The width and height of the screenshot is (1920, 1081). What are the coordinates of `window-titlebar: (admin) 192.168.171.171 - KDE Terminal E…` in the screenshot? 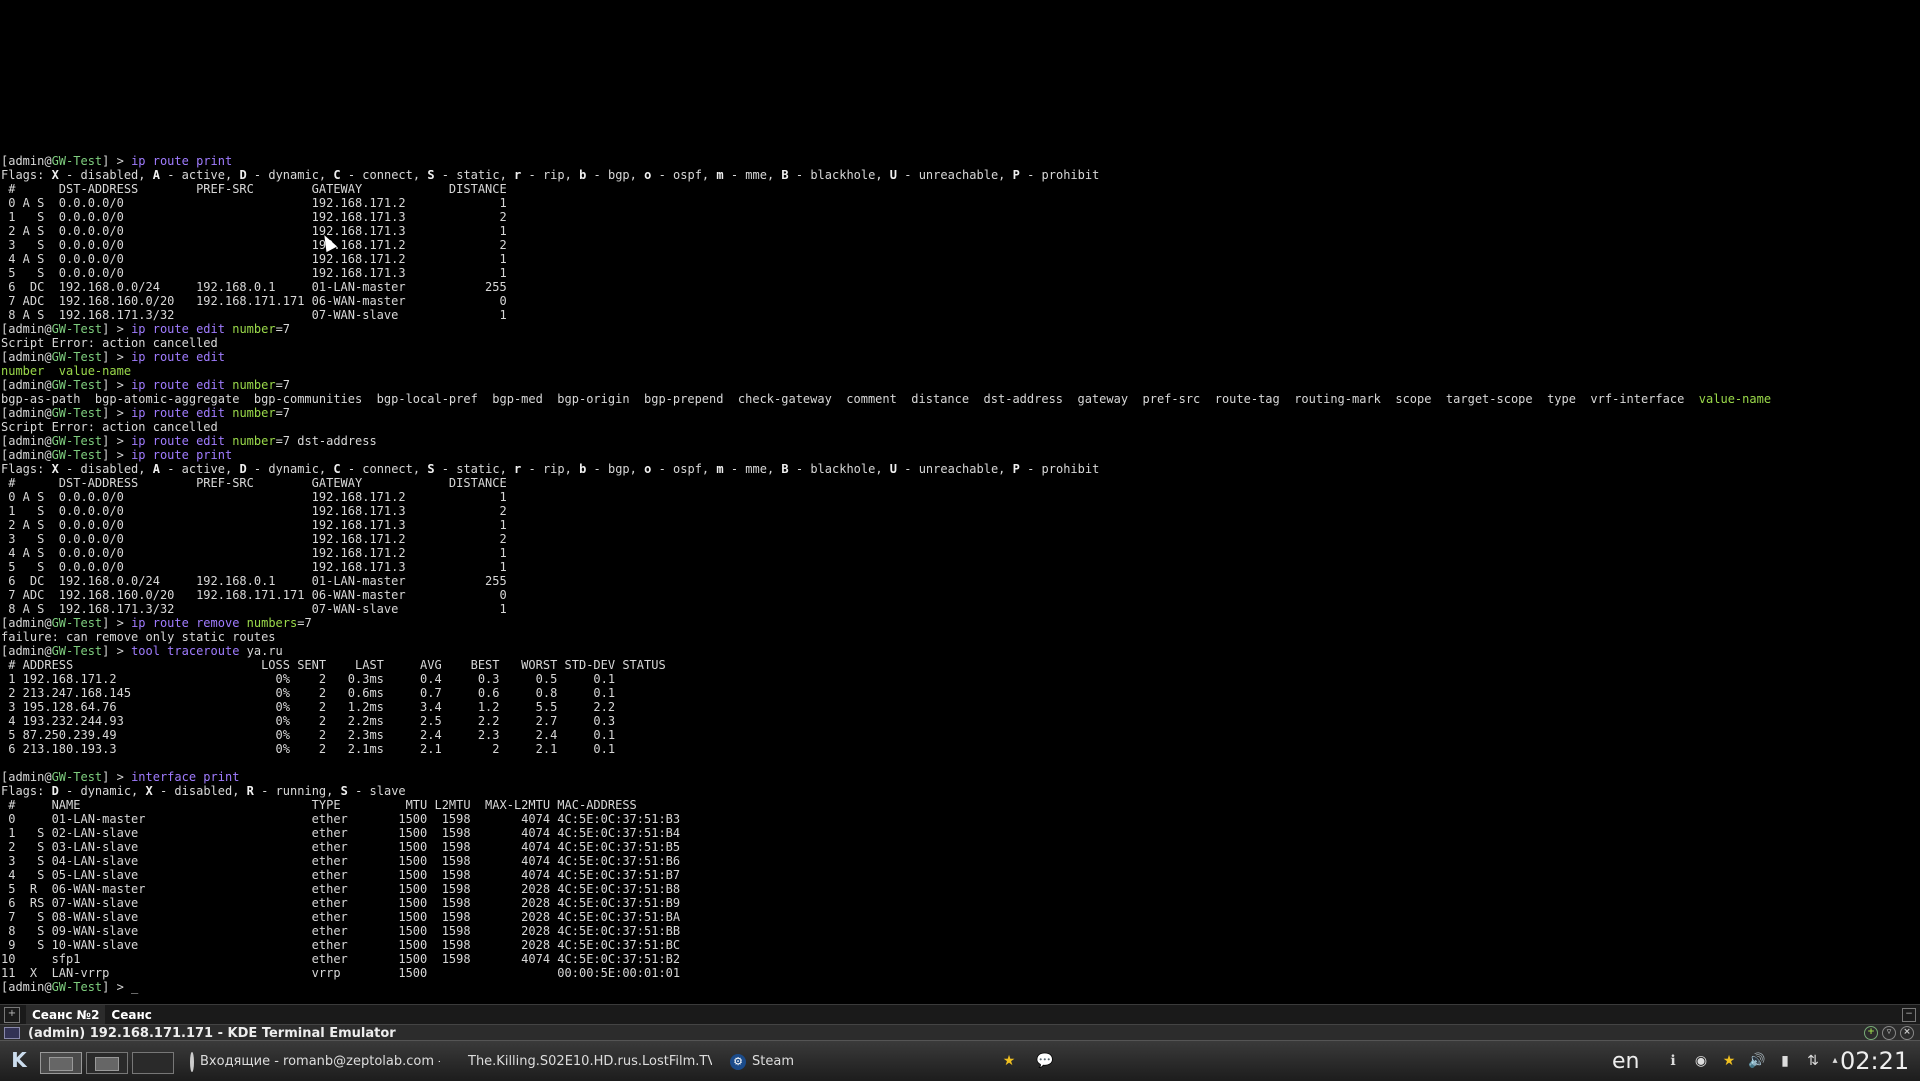 It's located at (960, 1032).